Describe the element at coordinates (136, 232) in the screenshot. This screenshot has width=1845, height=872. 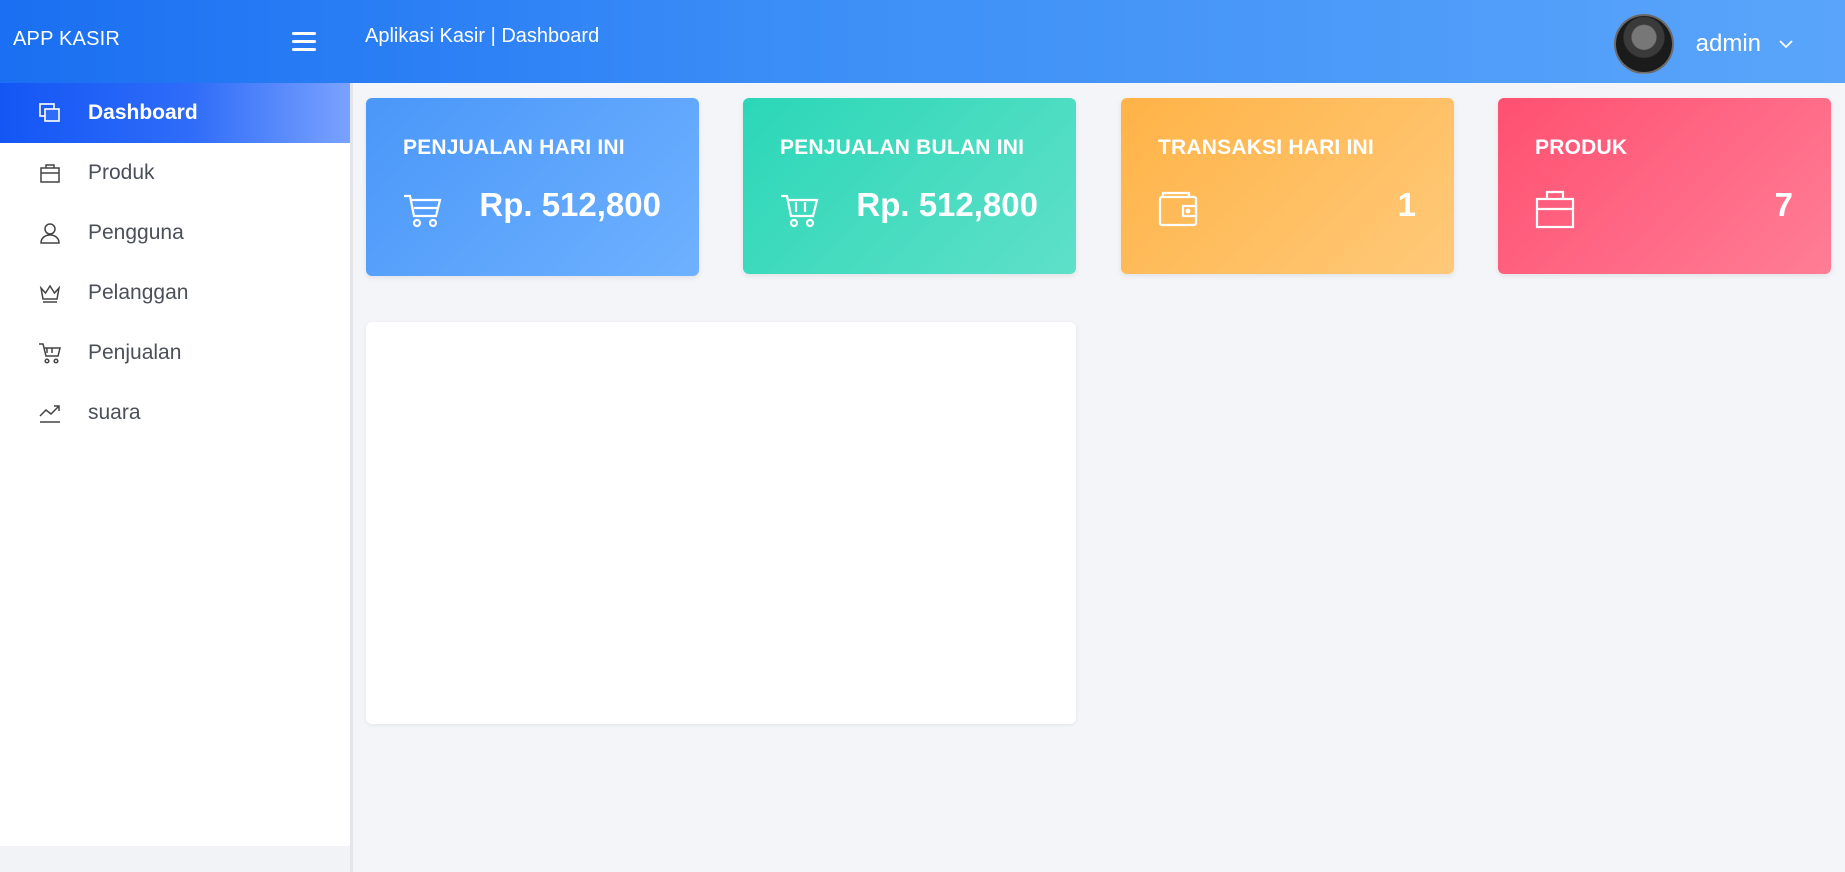
I see `sidebar-item-label: Pengguna` at that location.